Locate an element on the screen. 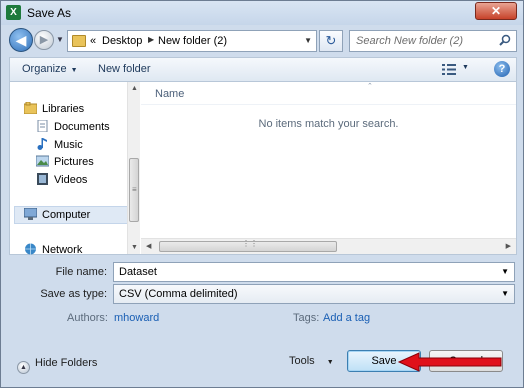  search-icon is located at coordinates (505, 40).